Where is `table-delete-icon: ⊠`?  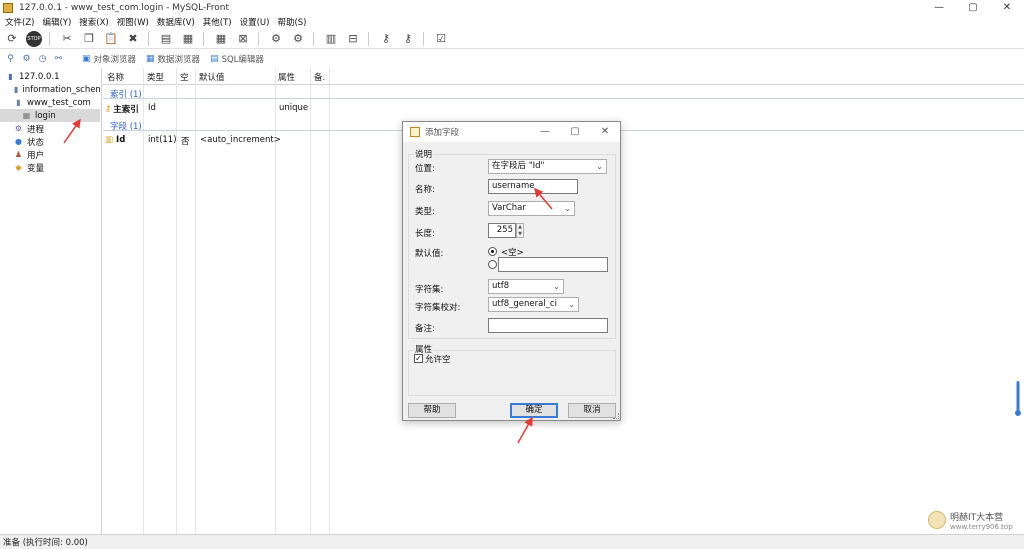
table-delete-icon: ⊠ is located at coordinates (243, 39).